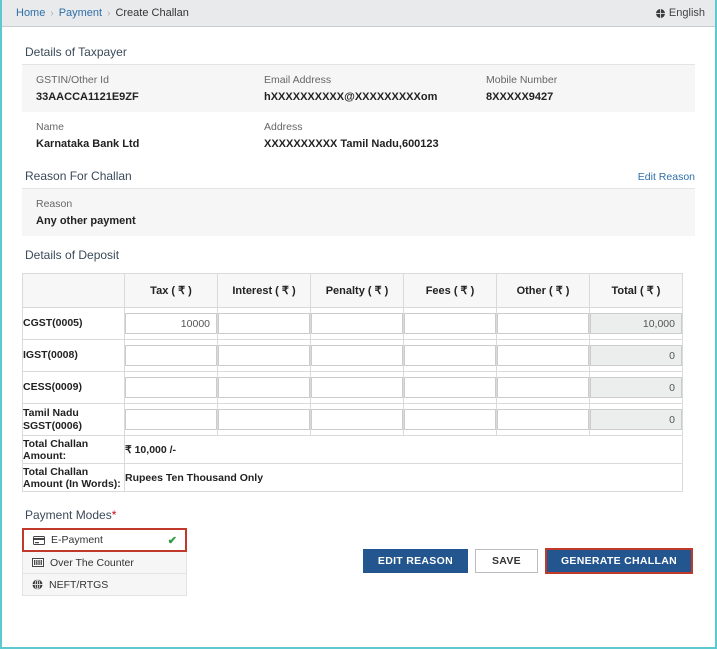  What do you see at coordinates (87, 97) in the screenshot?
I see `field-gstin-value: 33AACCA1121E9ZF` at bounding box center [87, 97].